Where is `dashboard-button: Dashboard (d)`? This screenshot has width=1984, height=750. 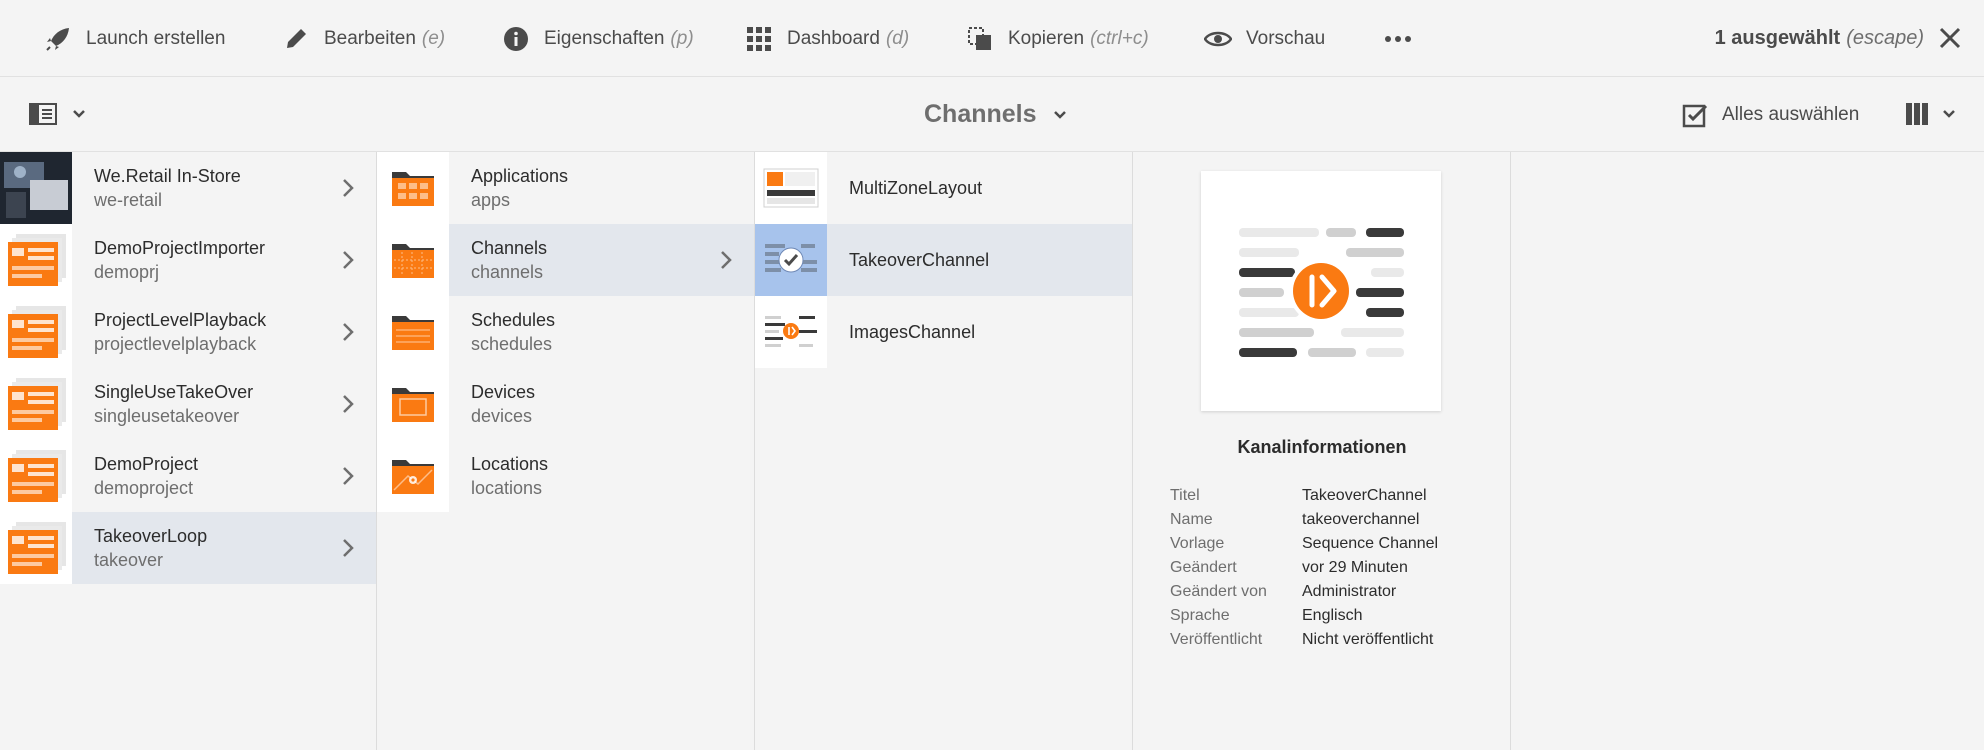 dashboard-button: Dashboard (d) is located at coordinates (827, 38).